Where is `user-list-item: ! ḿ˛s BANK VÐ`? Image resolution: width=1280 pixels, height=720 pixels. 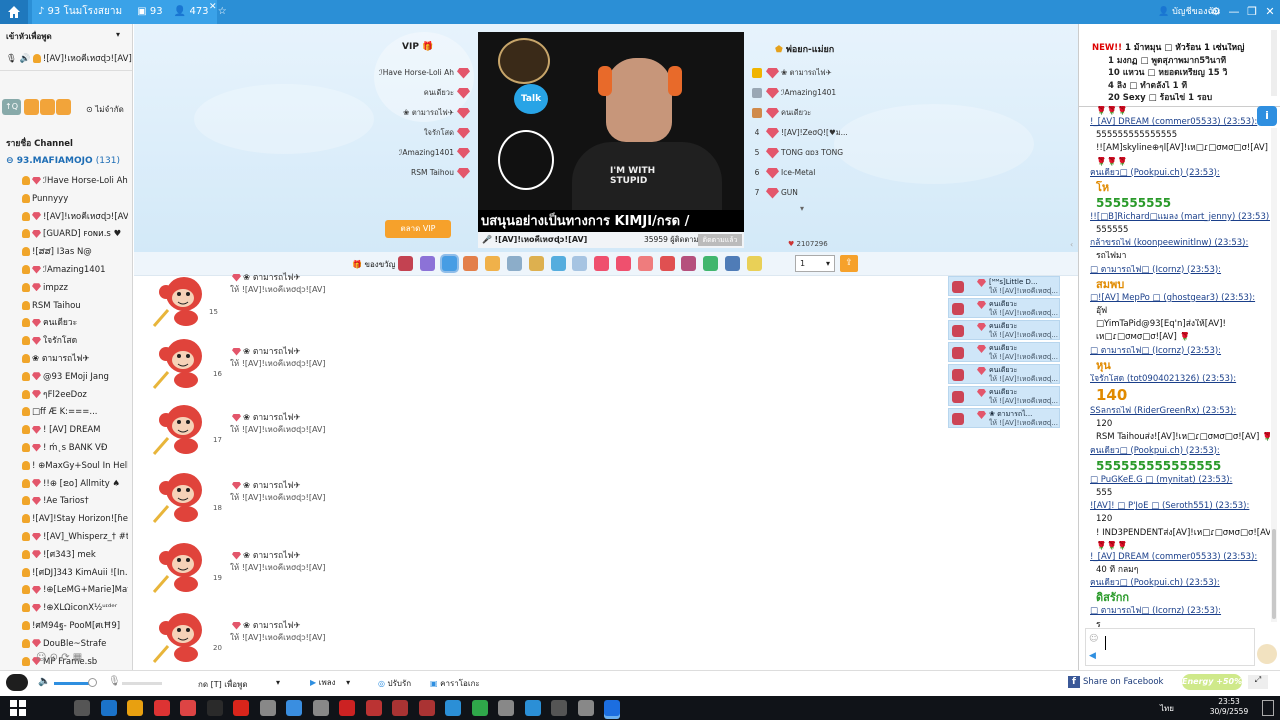
user-list-item: ! ḿ˛s BANK VÐ is located at coordinates (64, 448).